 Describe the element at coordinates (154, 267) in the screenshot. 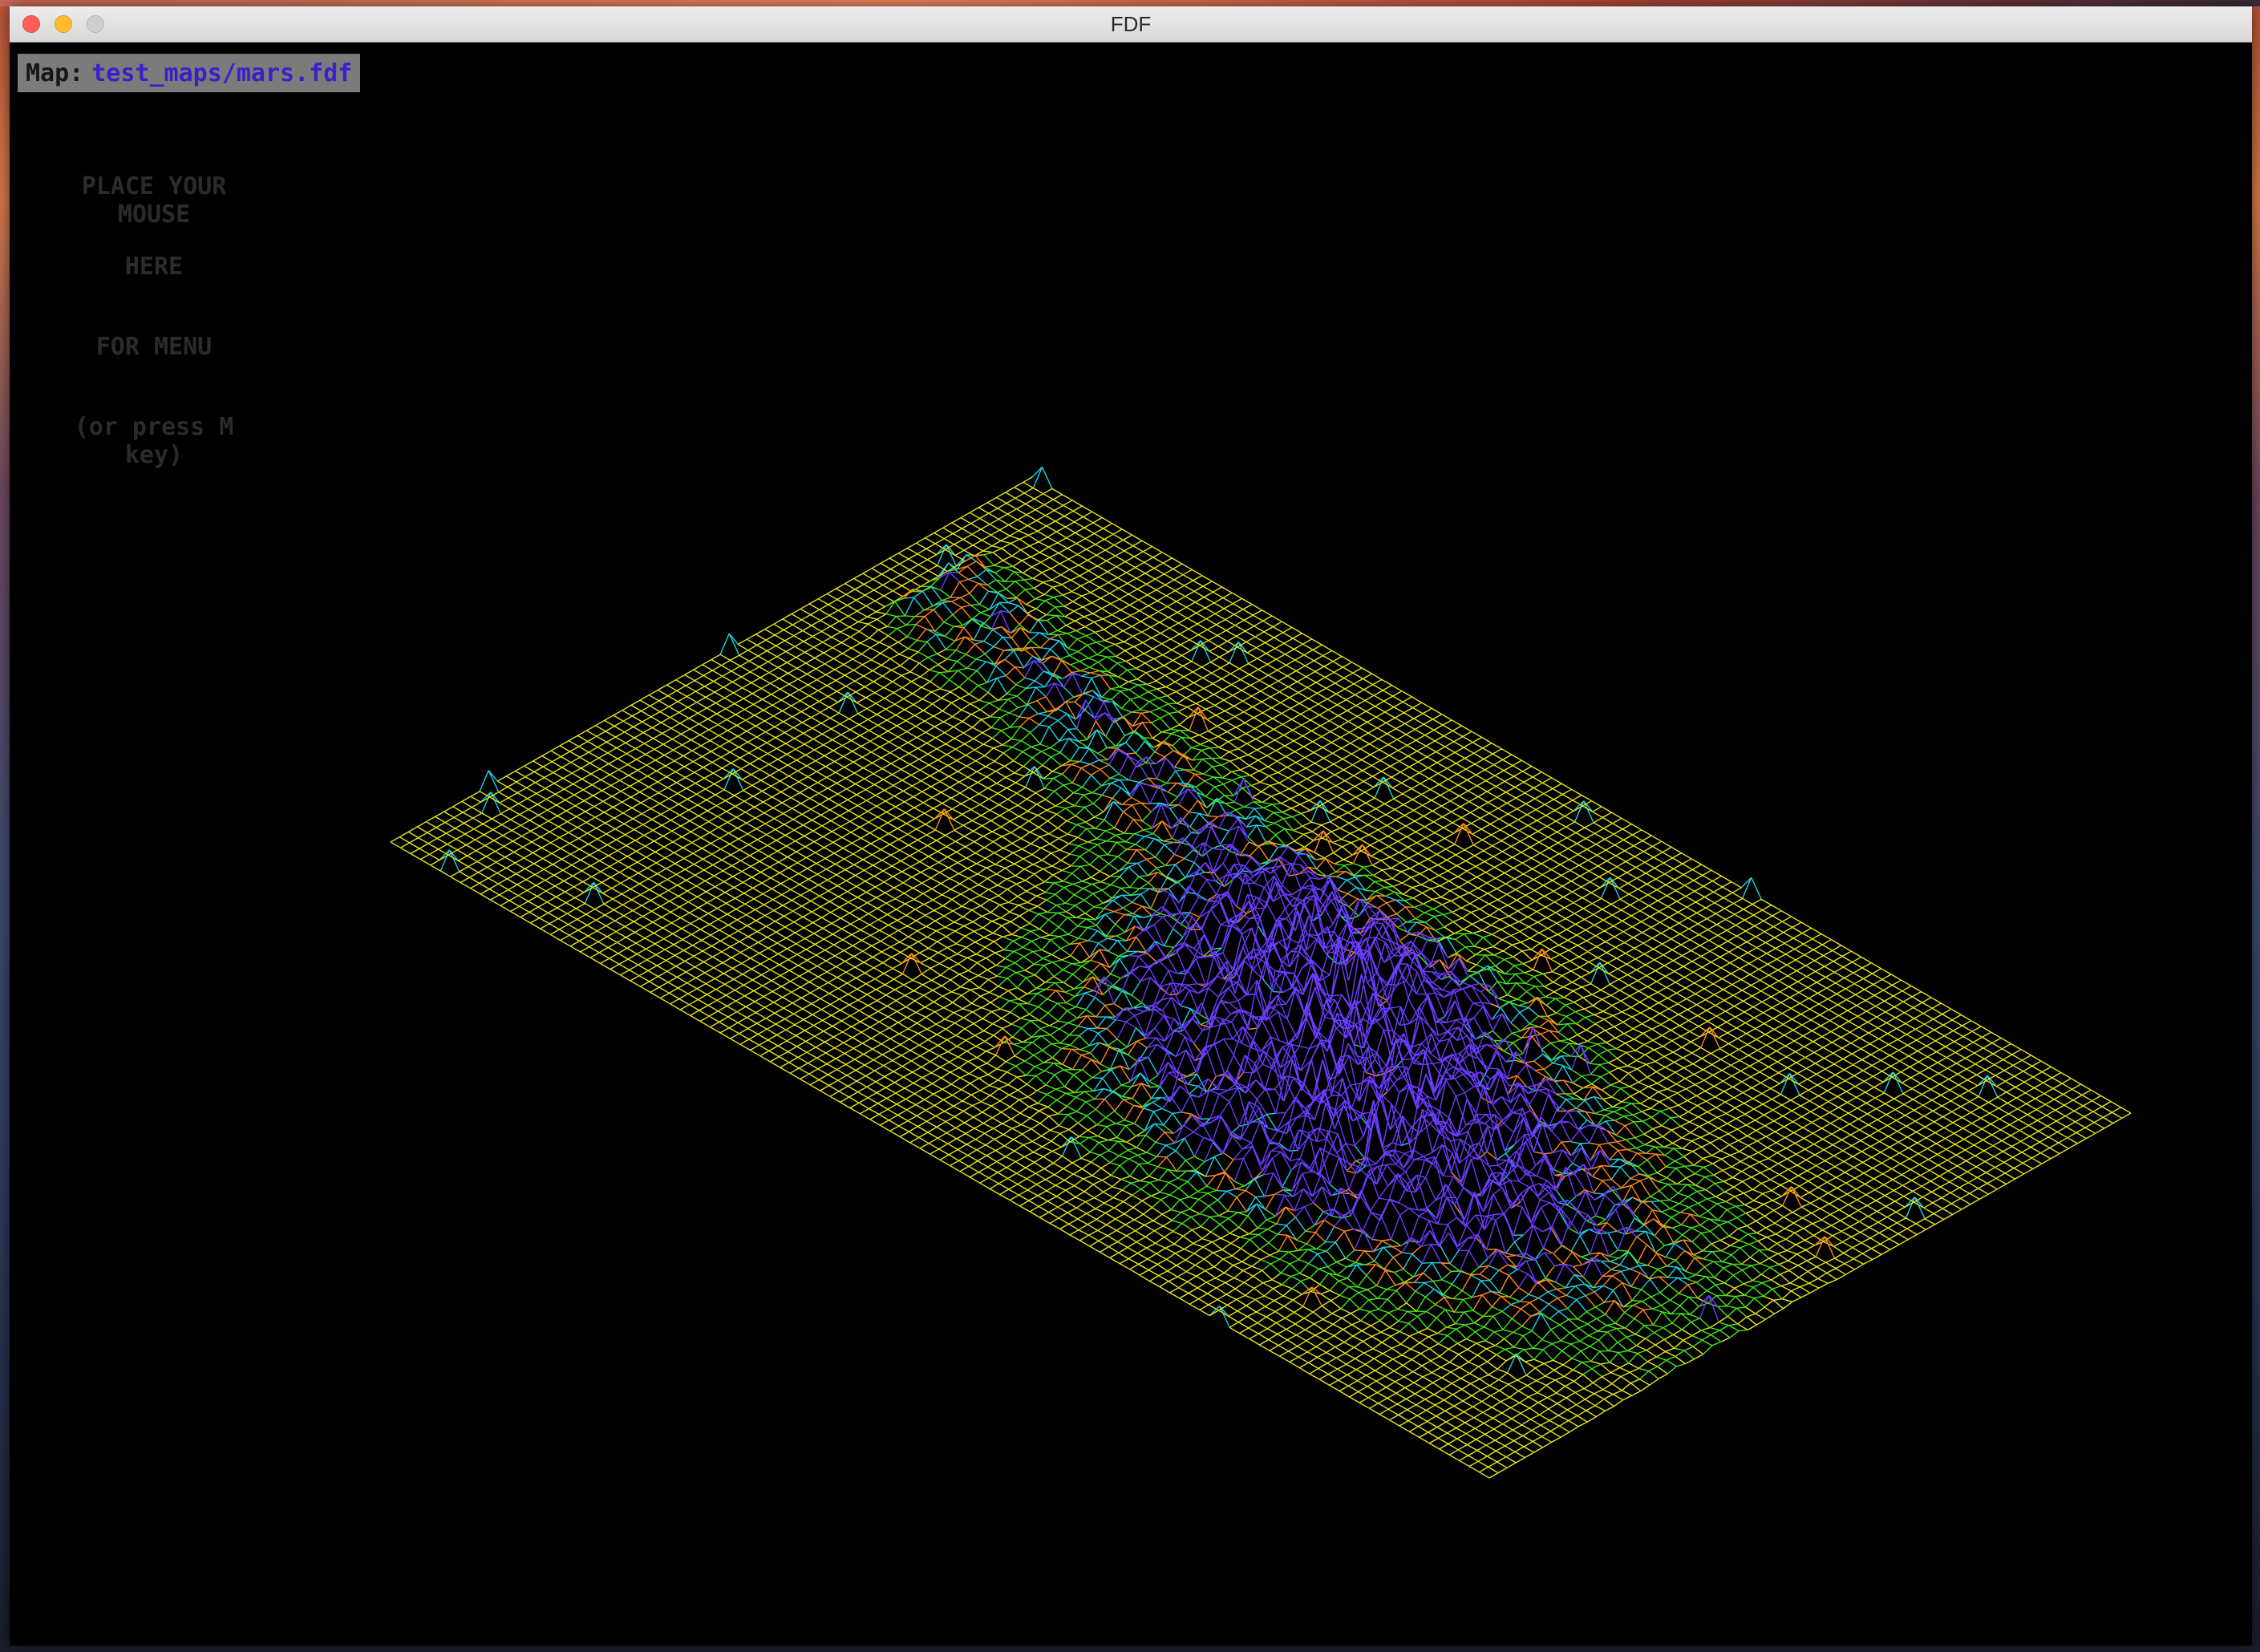

I see `menu-hint-line-2: HERE` at that location.